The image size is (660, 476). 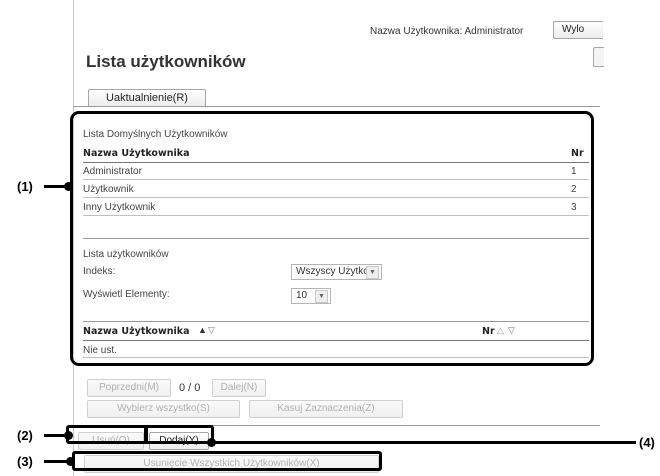 I want to click on callout-4-leader, so click(x=424, y=442).